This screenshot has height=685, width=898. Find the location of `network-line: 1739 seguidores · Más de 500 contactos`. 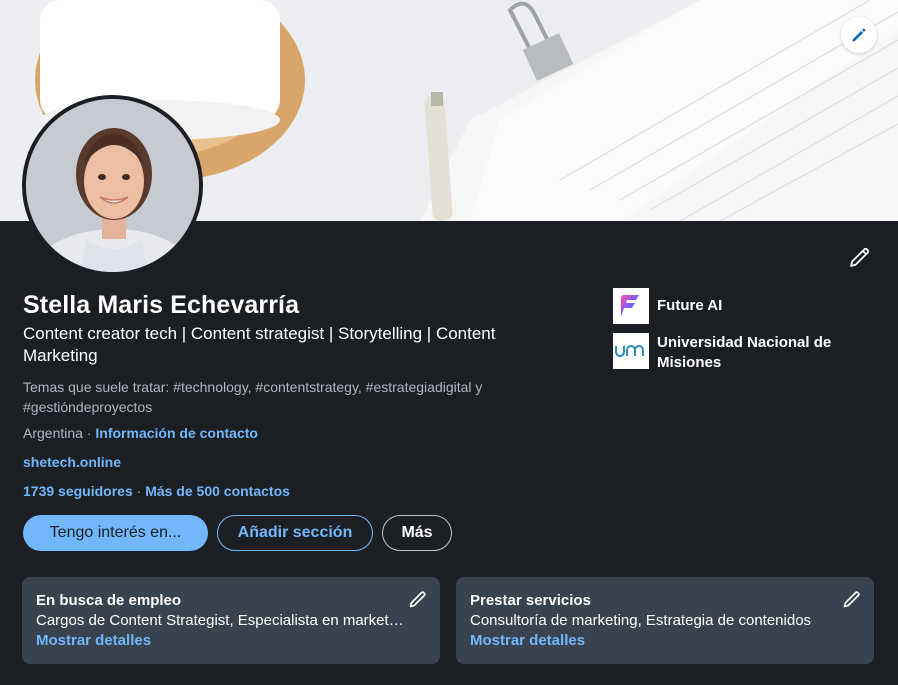

network-line: 1739 seguidores · Más de 500 contactos is located at coordinates (156, 491).